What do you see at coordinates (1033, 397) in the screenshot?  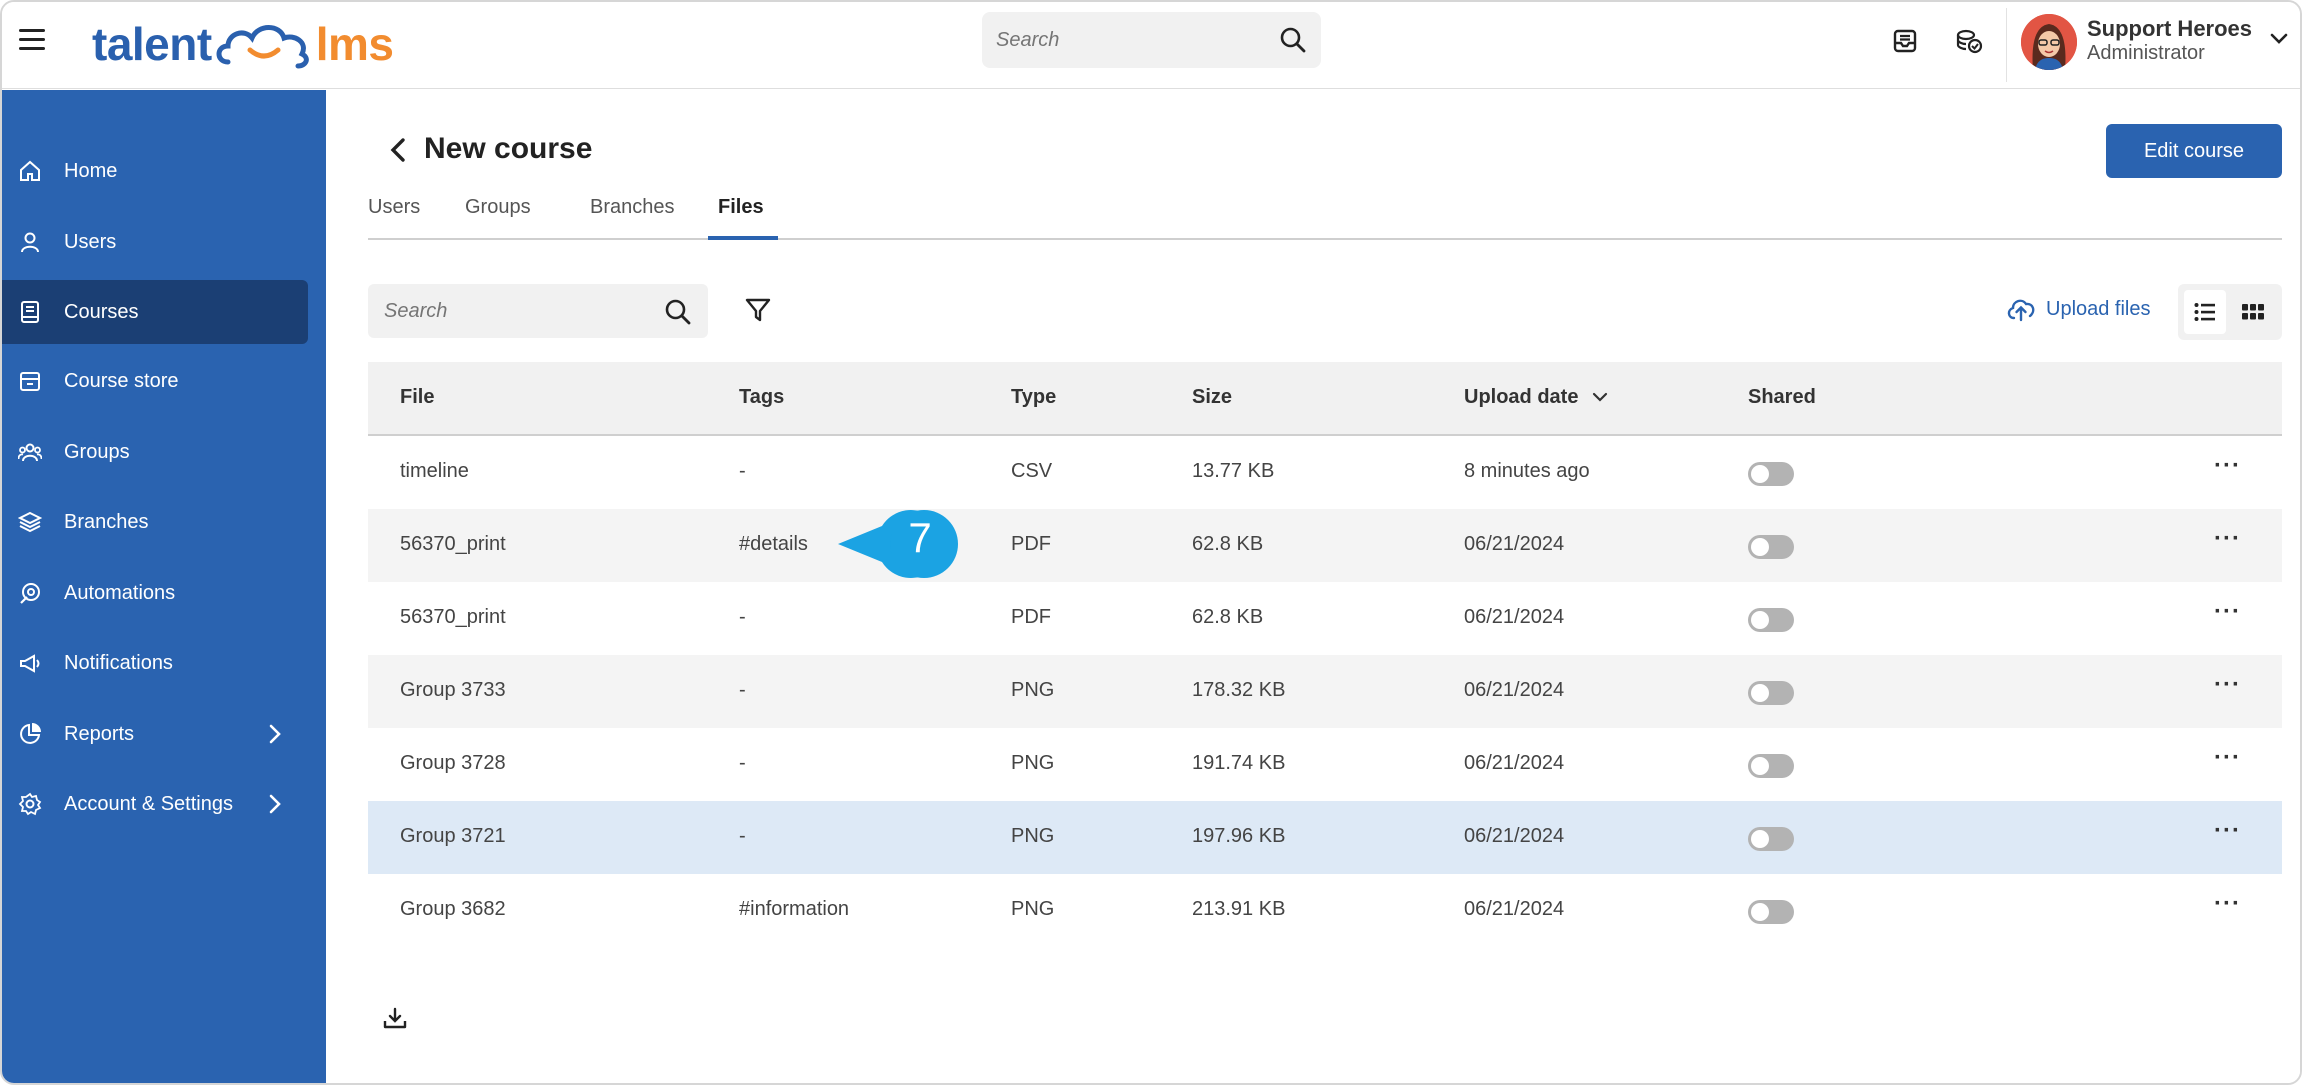 I see `column-header-type: Type` at bounding box center [1033, 397].